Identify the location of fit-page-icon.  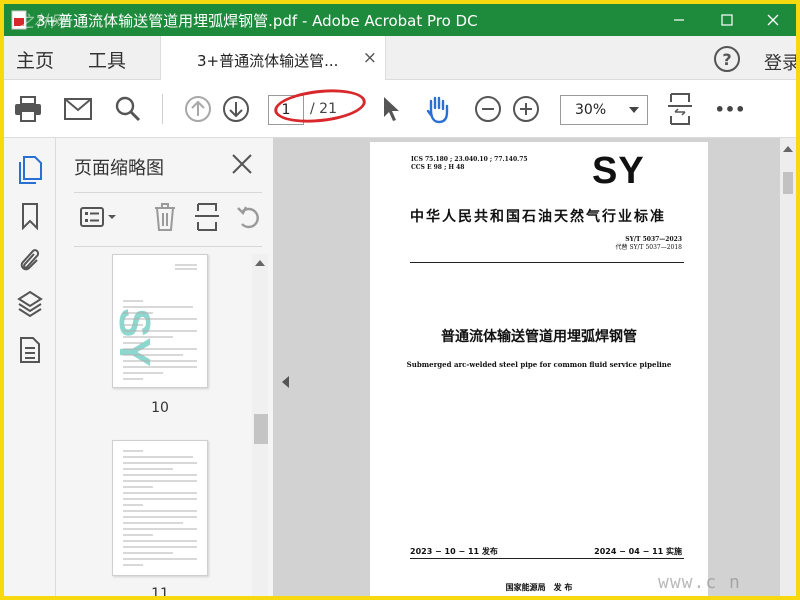
(680, 109).